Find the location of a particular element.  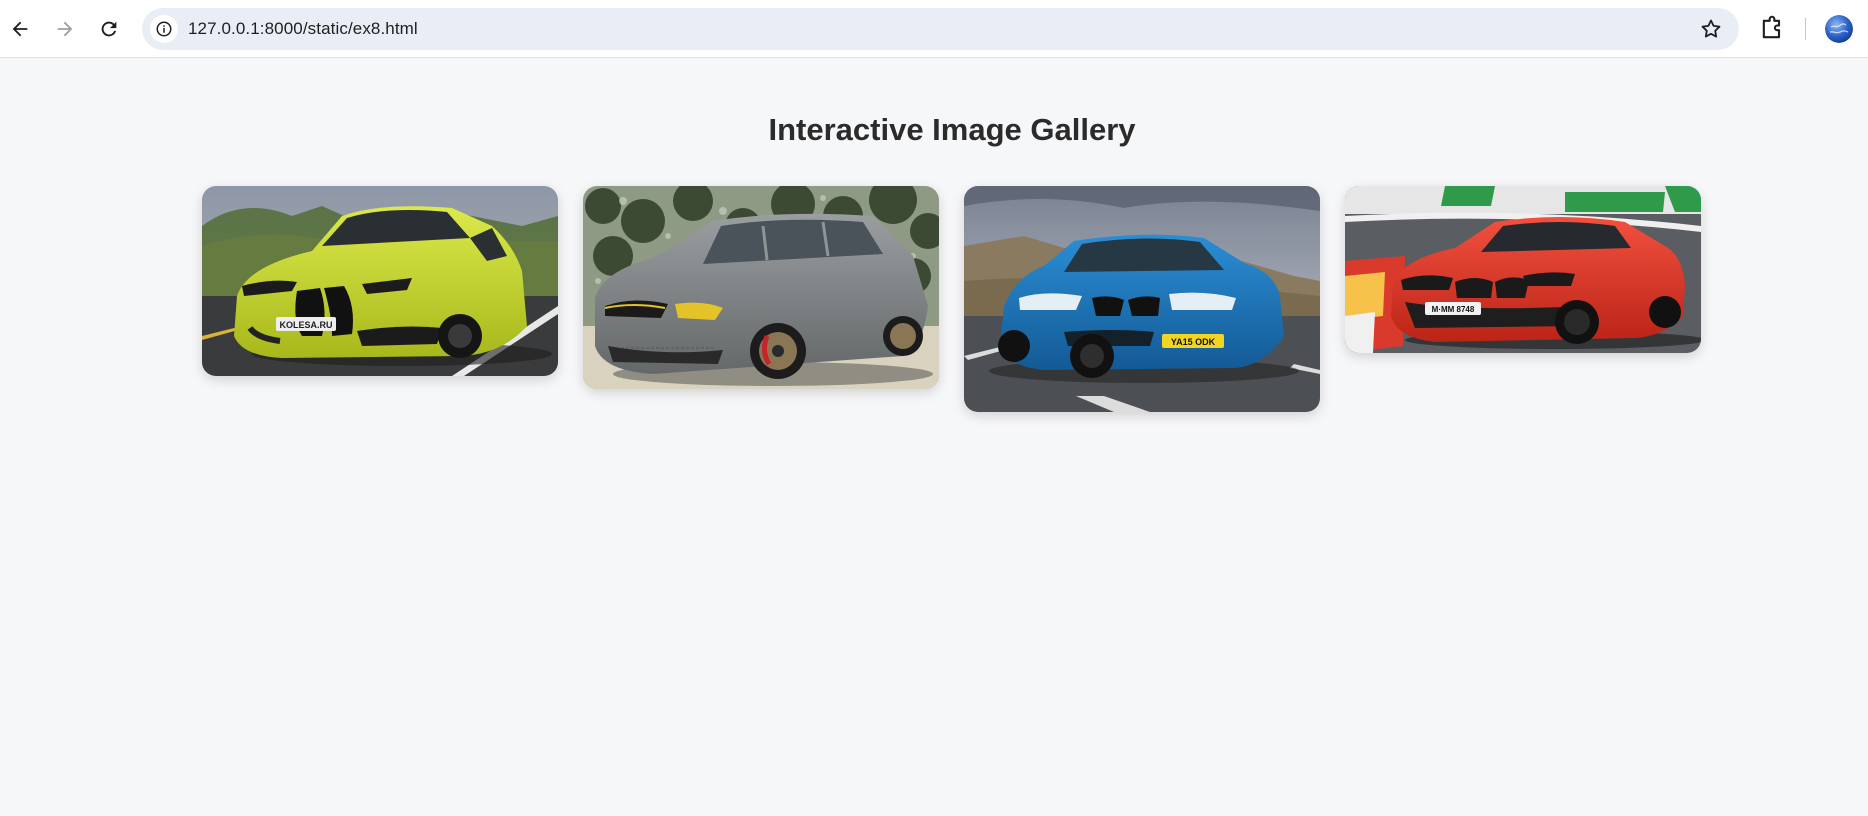

site-info-icon is located at coordinates (164, 29).